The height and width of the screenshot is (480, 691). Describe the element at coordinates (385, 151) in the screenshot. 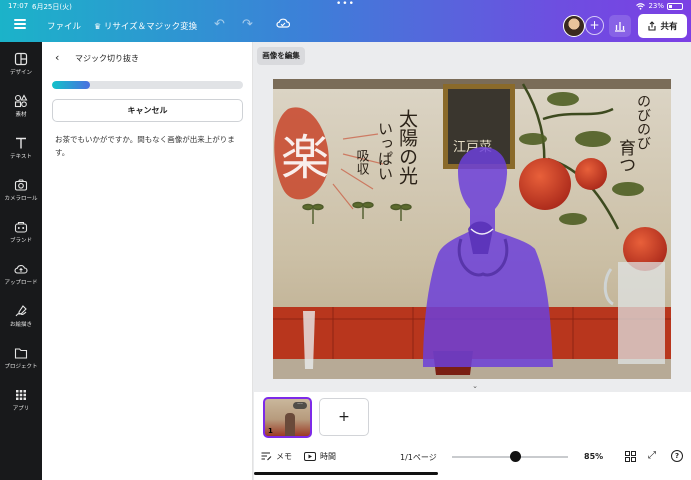

I see `mural-text-ippai: いっぱい` at that location.